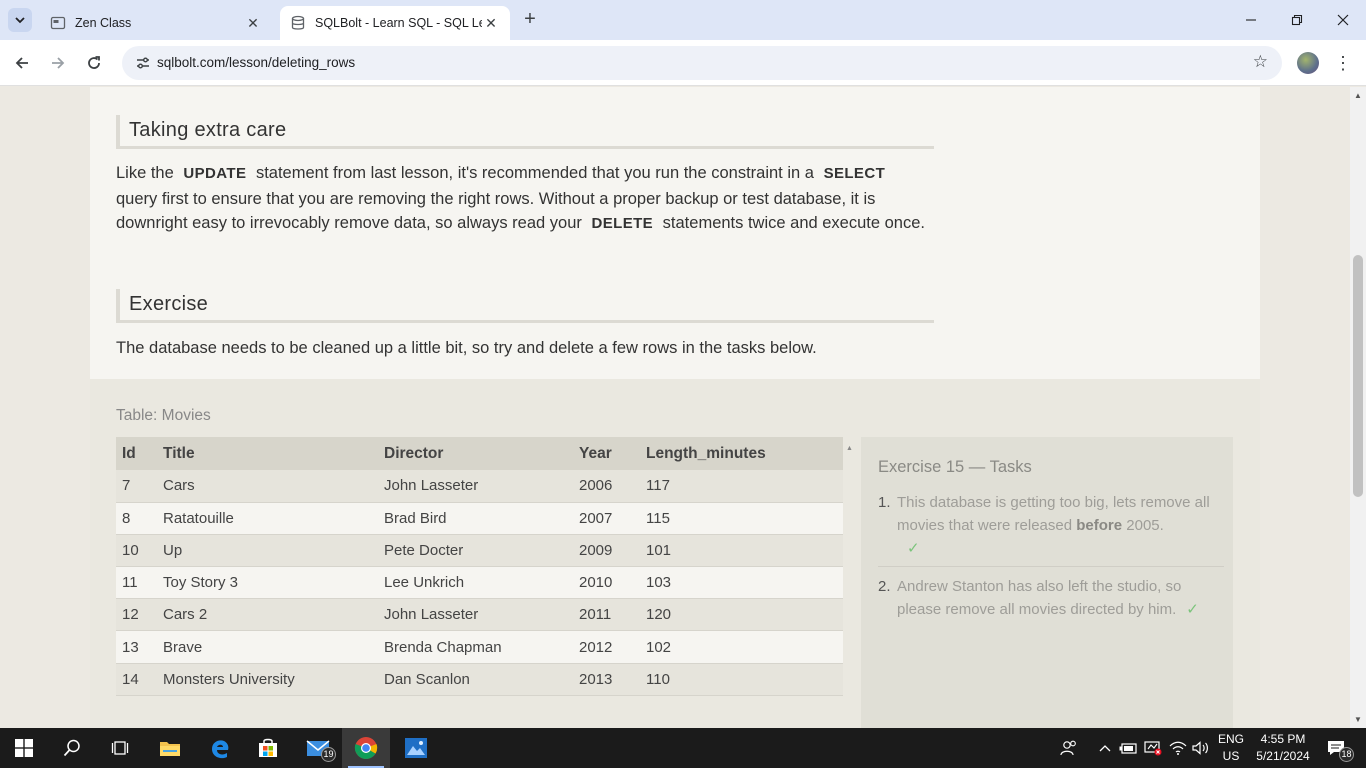 The image size is (1366, 768). Describe the element at coordinates (139, 518) in the screenshot. I see `table-cell: 8` at that location.